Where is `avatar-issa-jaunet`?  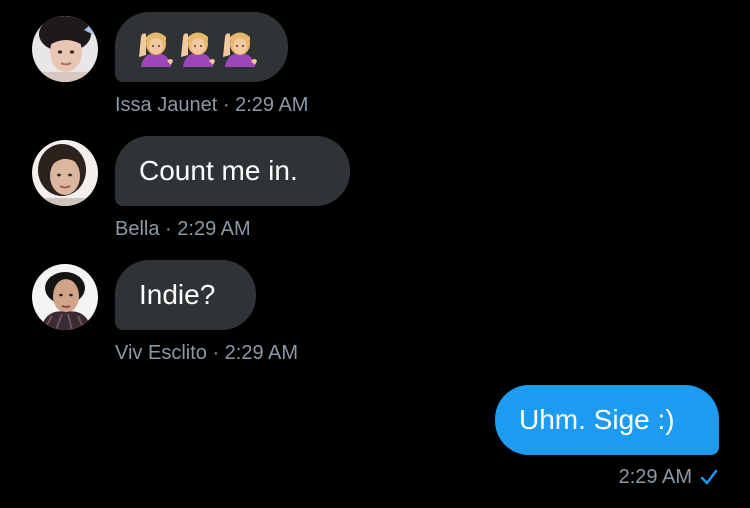
avatar-issa-jaunet is located at coordinates (65, 49).